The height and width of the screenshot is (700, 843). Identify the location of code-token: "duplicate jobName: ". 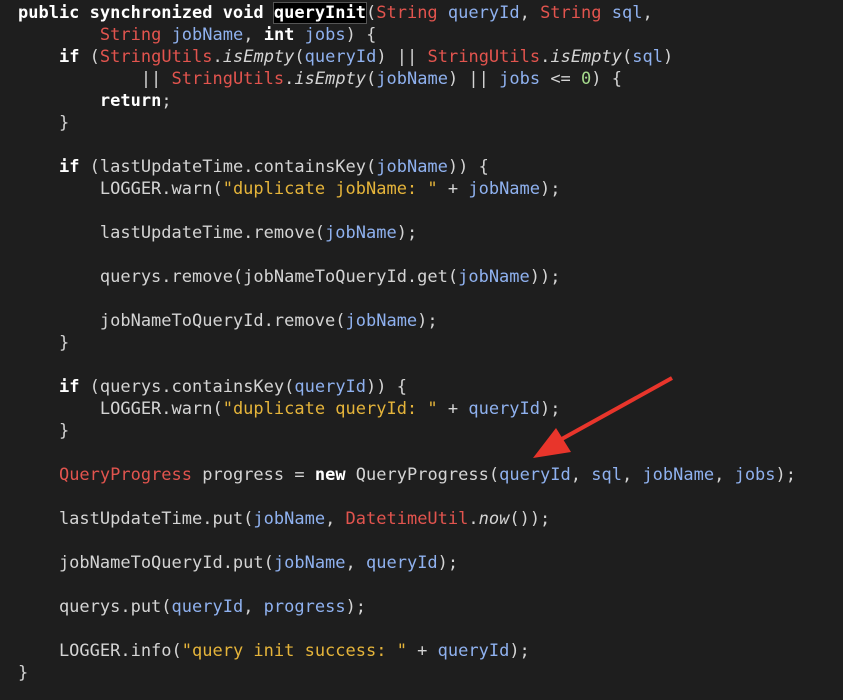
(330, 189).